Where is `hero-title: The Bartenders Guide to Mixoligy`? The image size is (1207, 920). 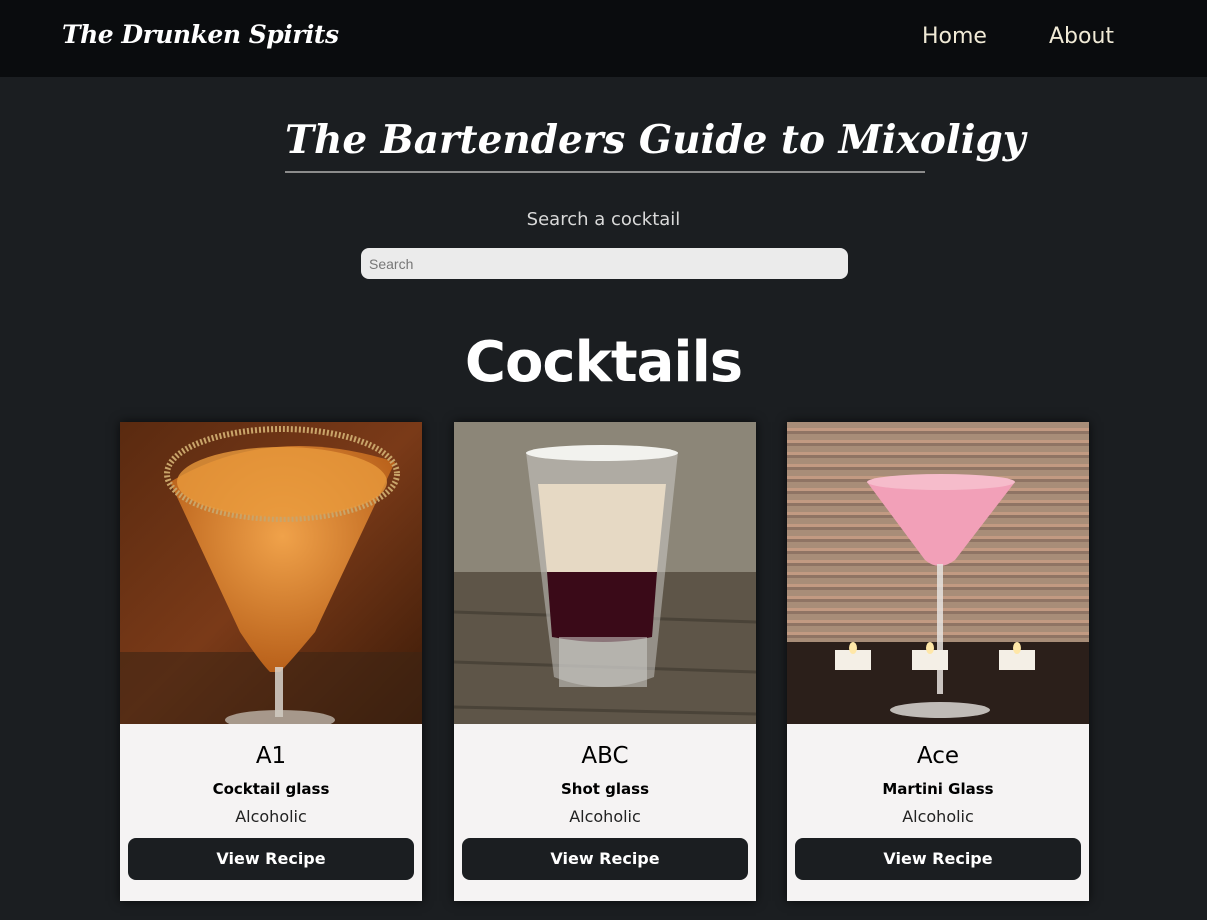 hero-title: The Bartenders Guide to Mixoligy is located at coordinates (655, 145).